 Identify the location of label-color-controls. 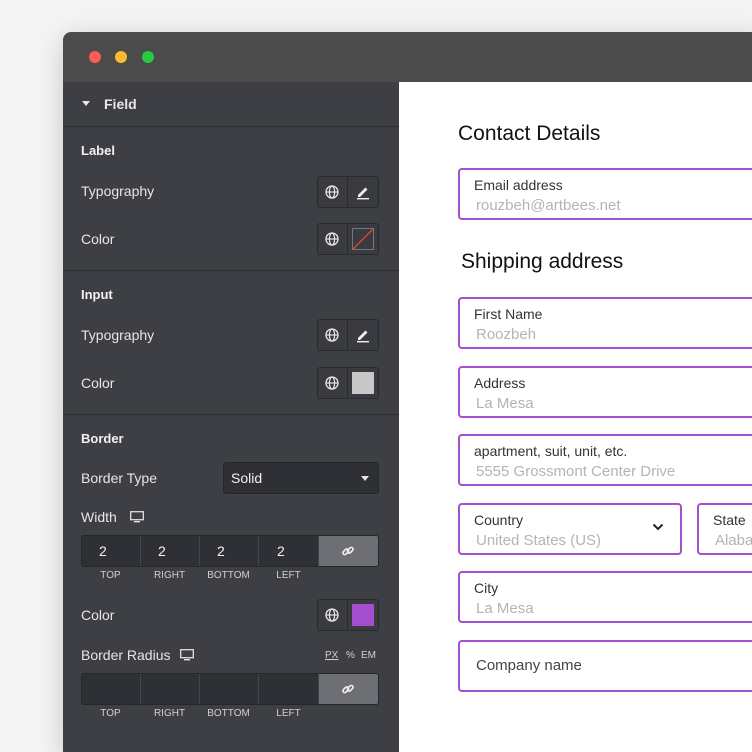
(348, 239).